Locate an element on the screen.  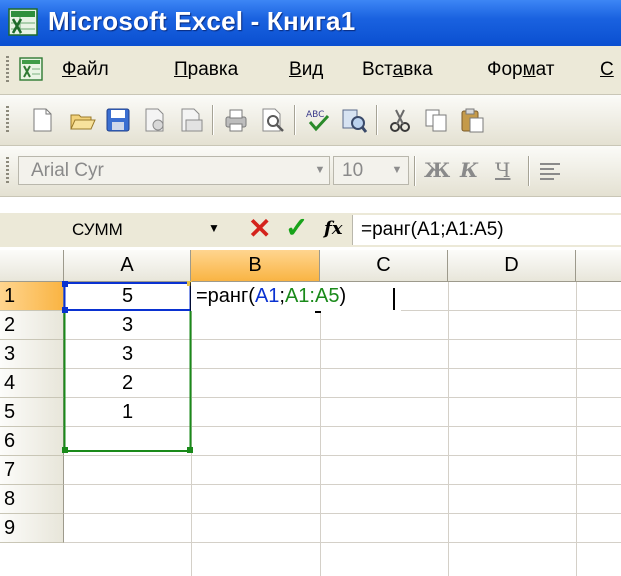
menu-service: С is located at coordinates (607, 70).